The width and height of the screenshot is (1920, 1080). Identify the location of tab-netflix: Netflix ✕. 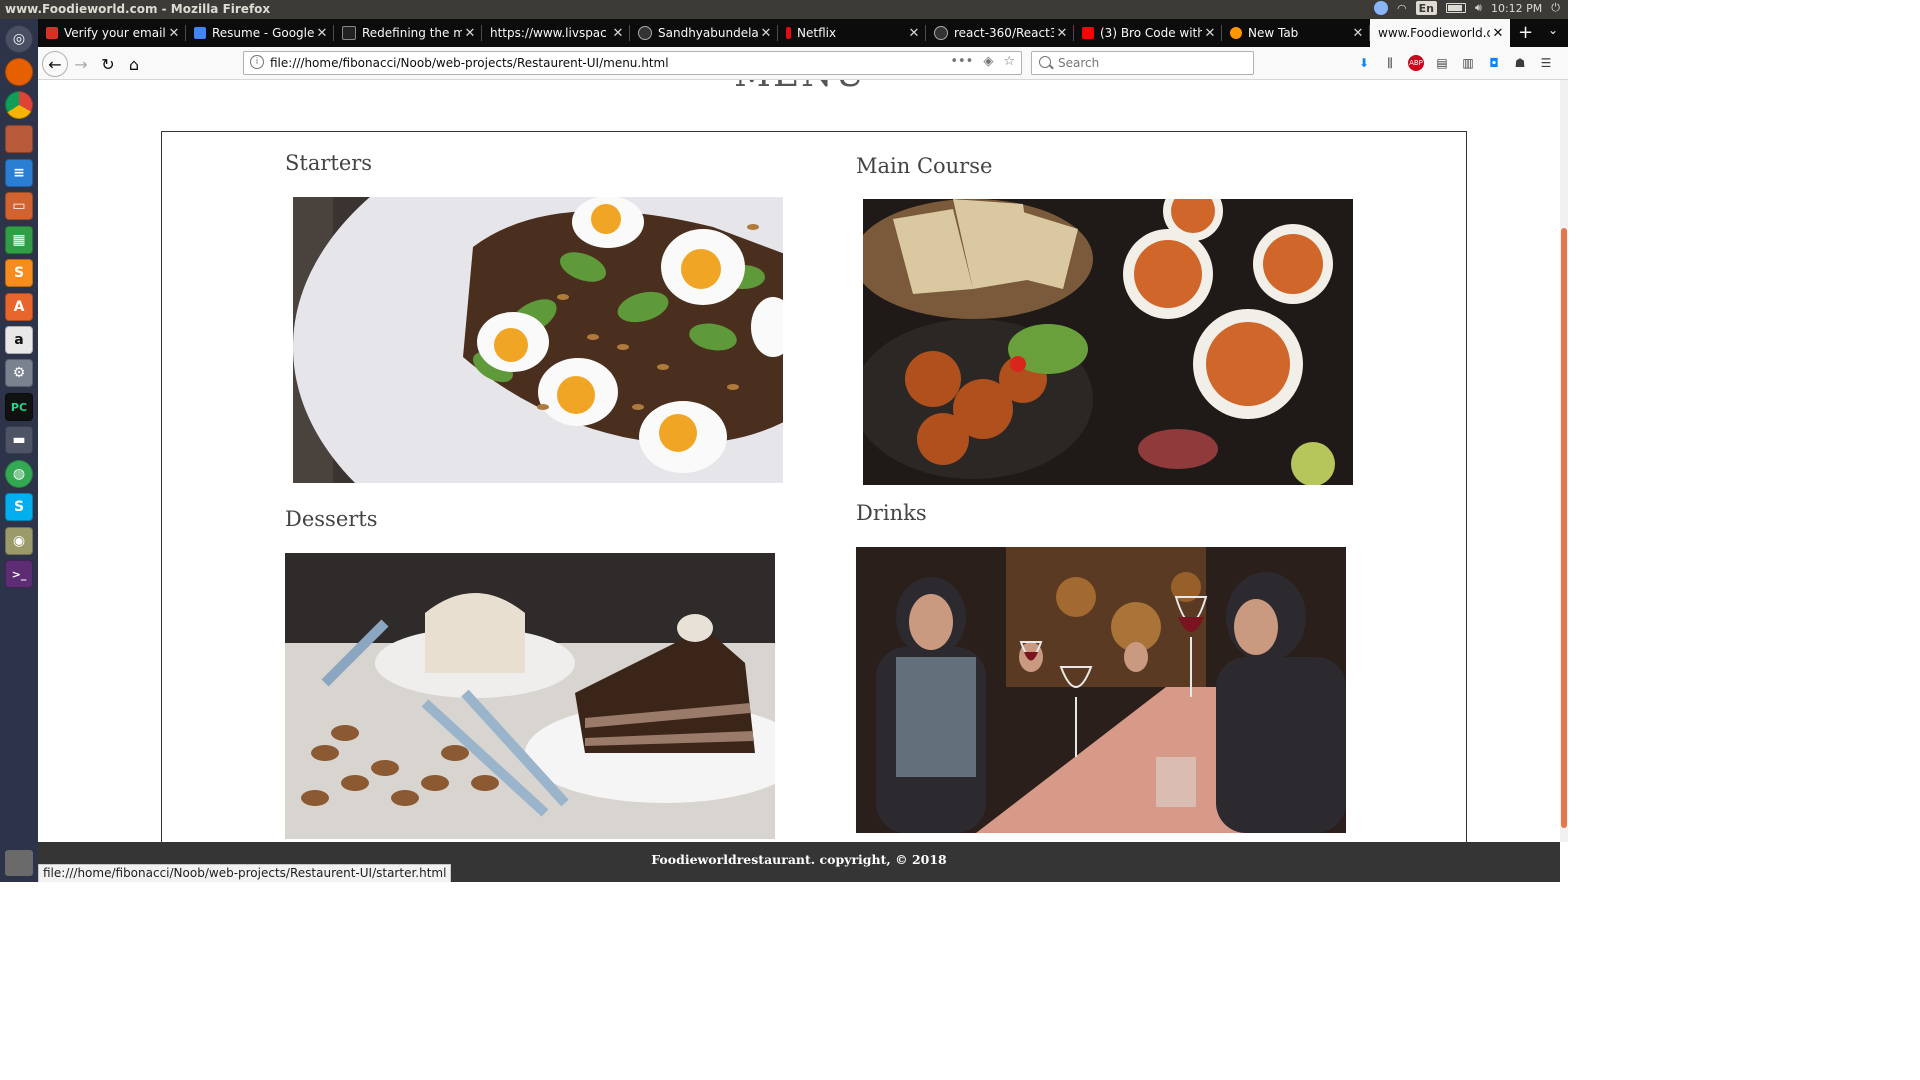
(852, 33).